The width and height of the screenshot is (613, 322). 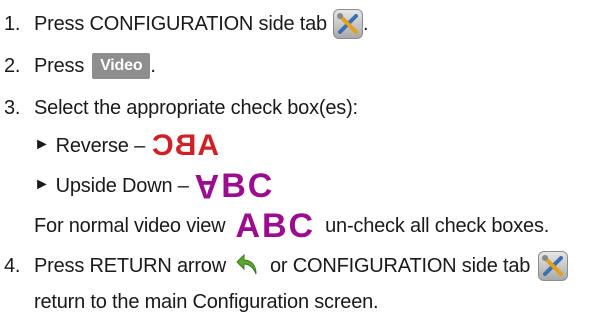 I want to click on return-arrow-icon, so click(x=248, y=266).